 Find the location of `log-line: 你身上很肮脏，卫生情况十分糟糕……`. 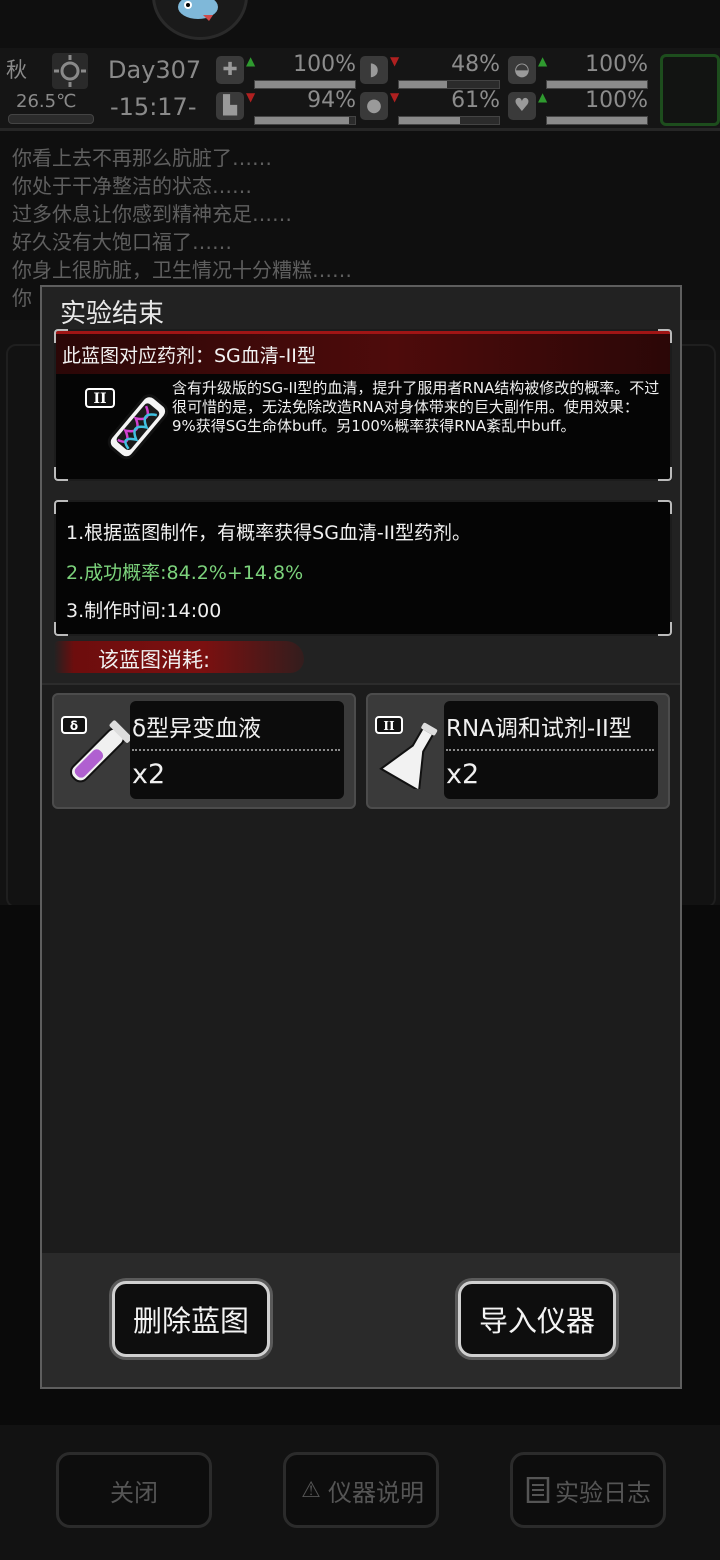

log-line: 你身上很肮脏，卫生情况十分糟糕…… is located at coordinates (182, 270).